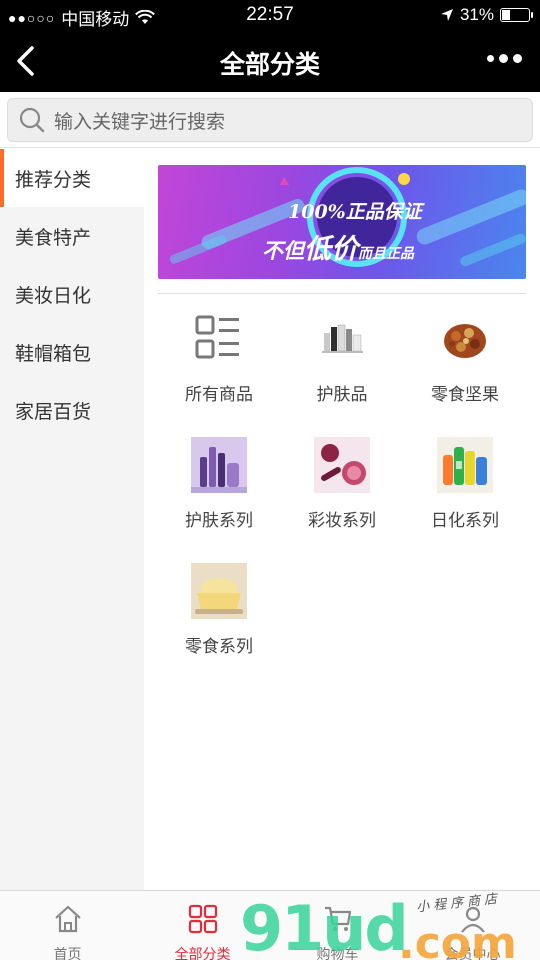 Image resolution: width=540 pixels, height=960 pixels. Describe the element at coordinates (516, 15) in the screenshot. I see `battery-icon` at that location.